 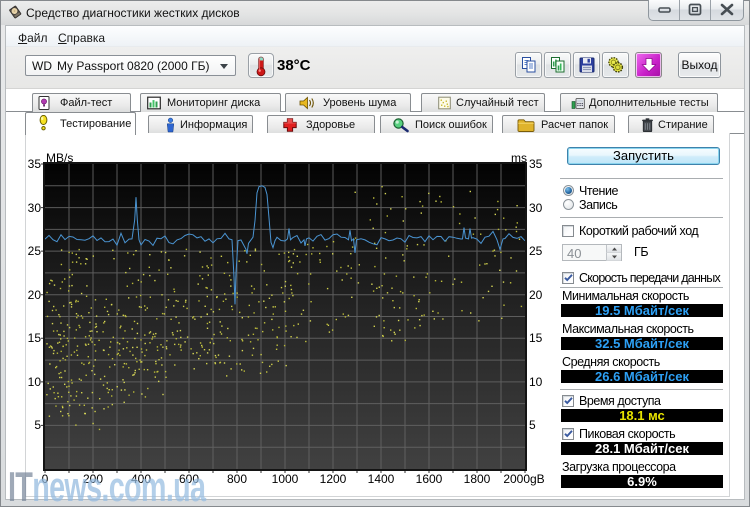 What do you see at coordinates (429, 479) in the screenshot?
I see `svg-text: 1600` at bounding box center [429, 479].